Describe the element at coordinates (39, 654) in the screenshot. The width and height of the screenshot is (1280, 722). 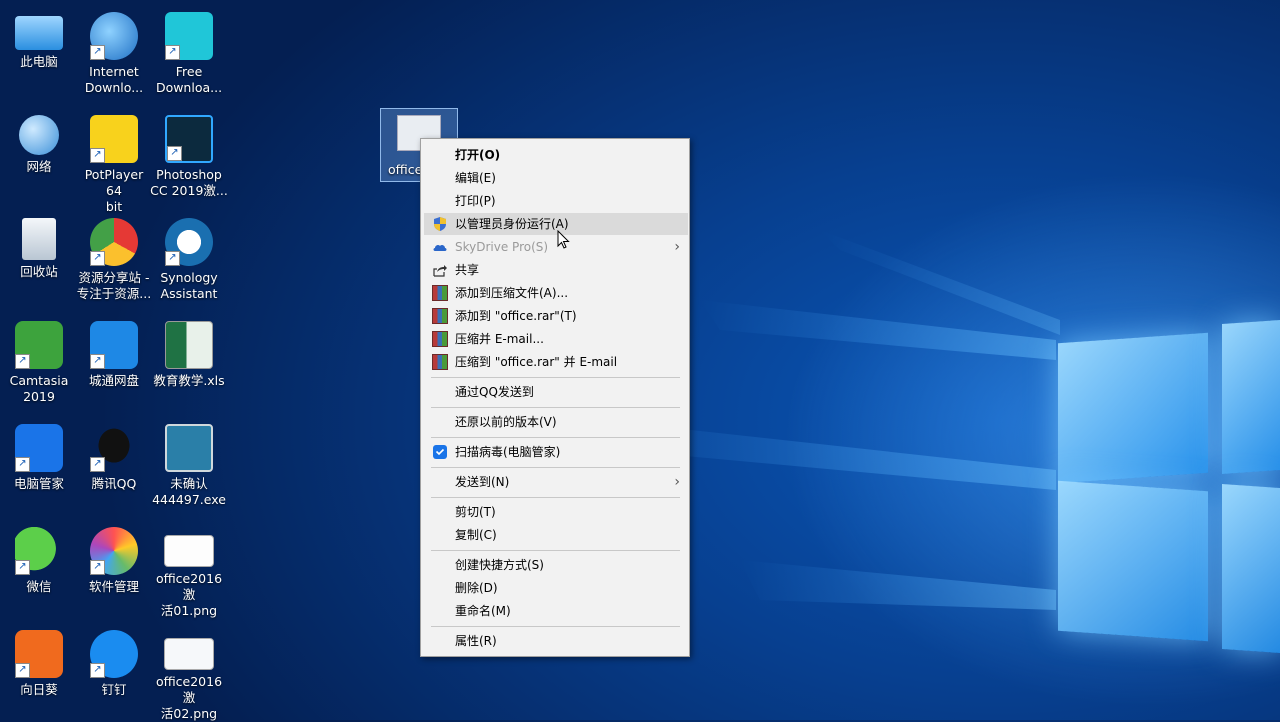
I see `sunflower-icon: ↗` at that location.